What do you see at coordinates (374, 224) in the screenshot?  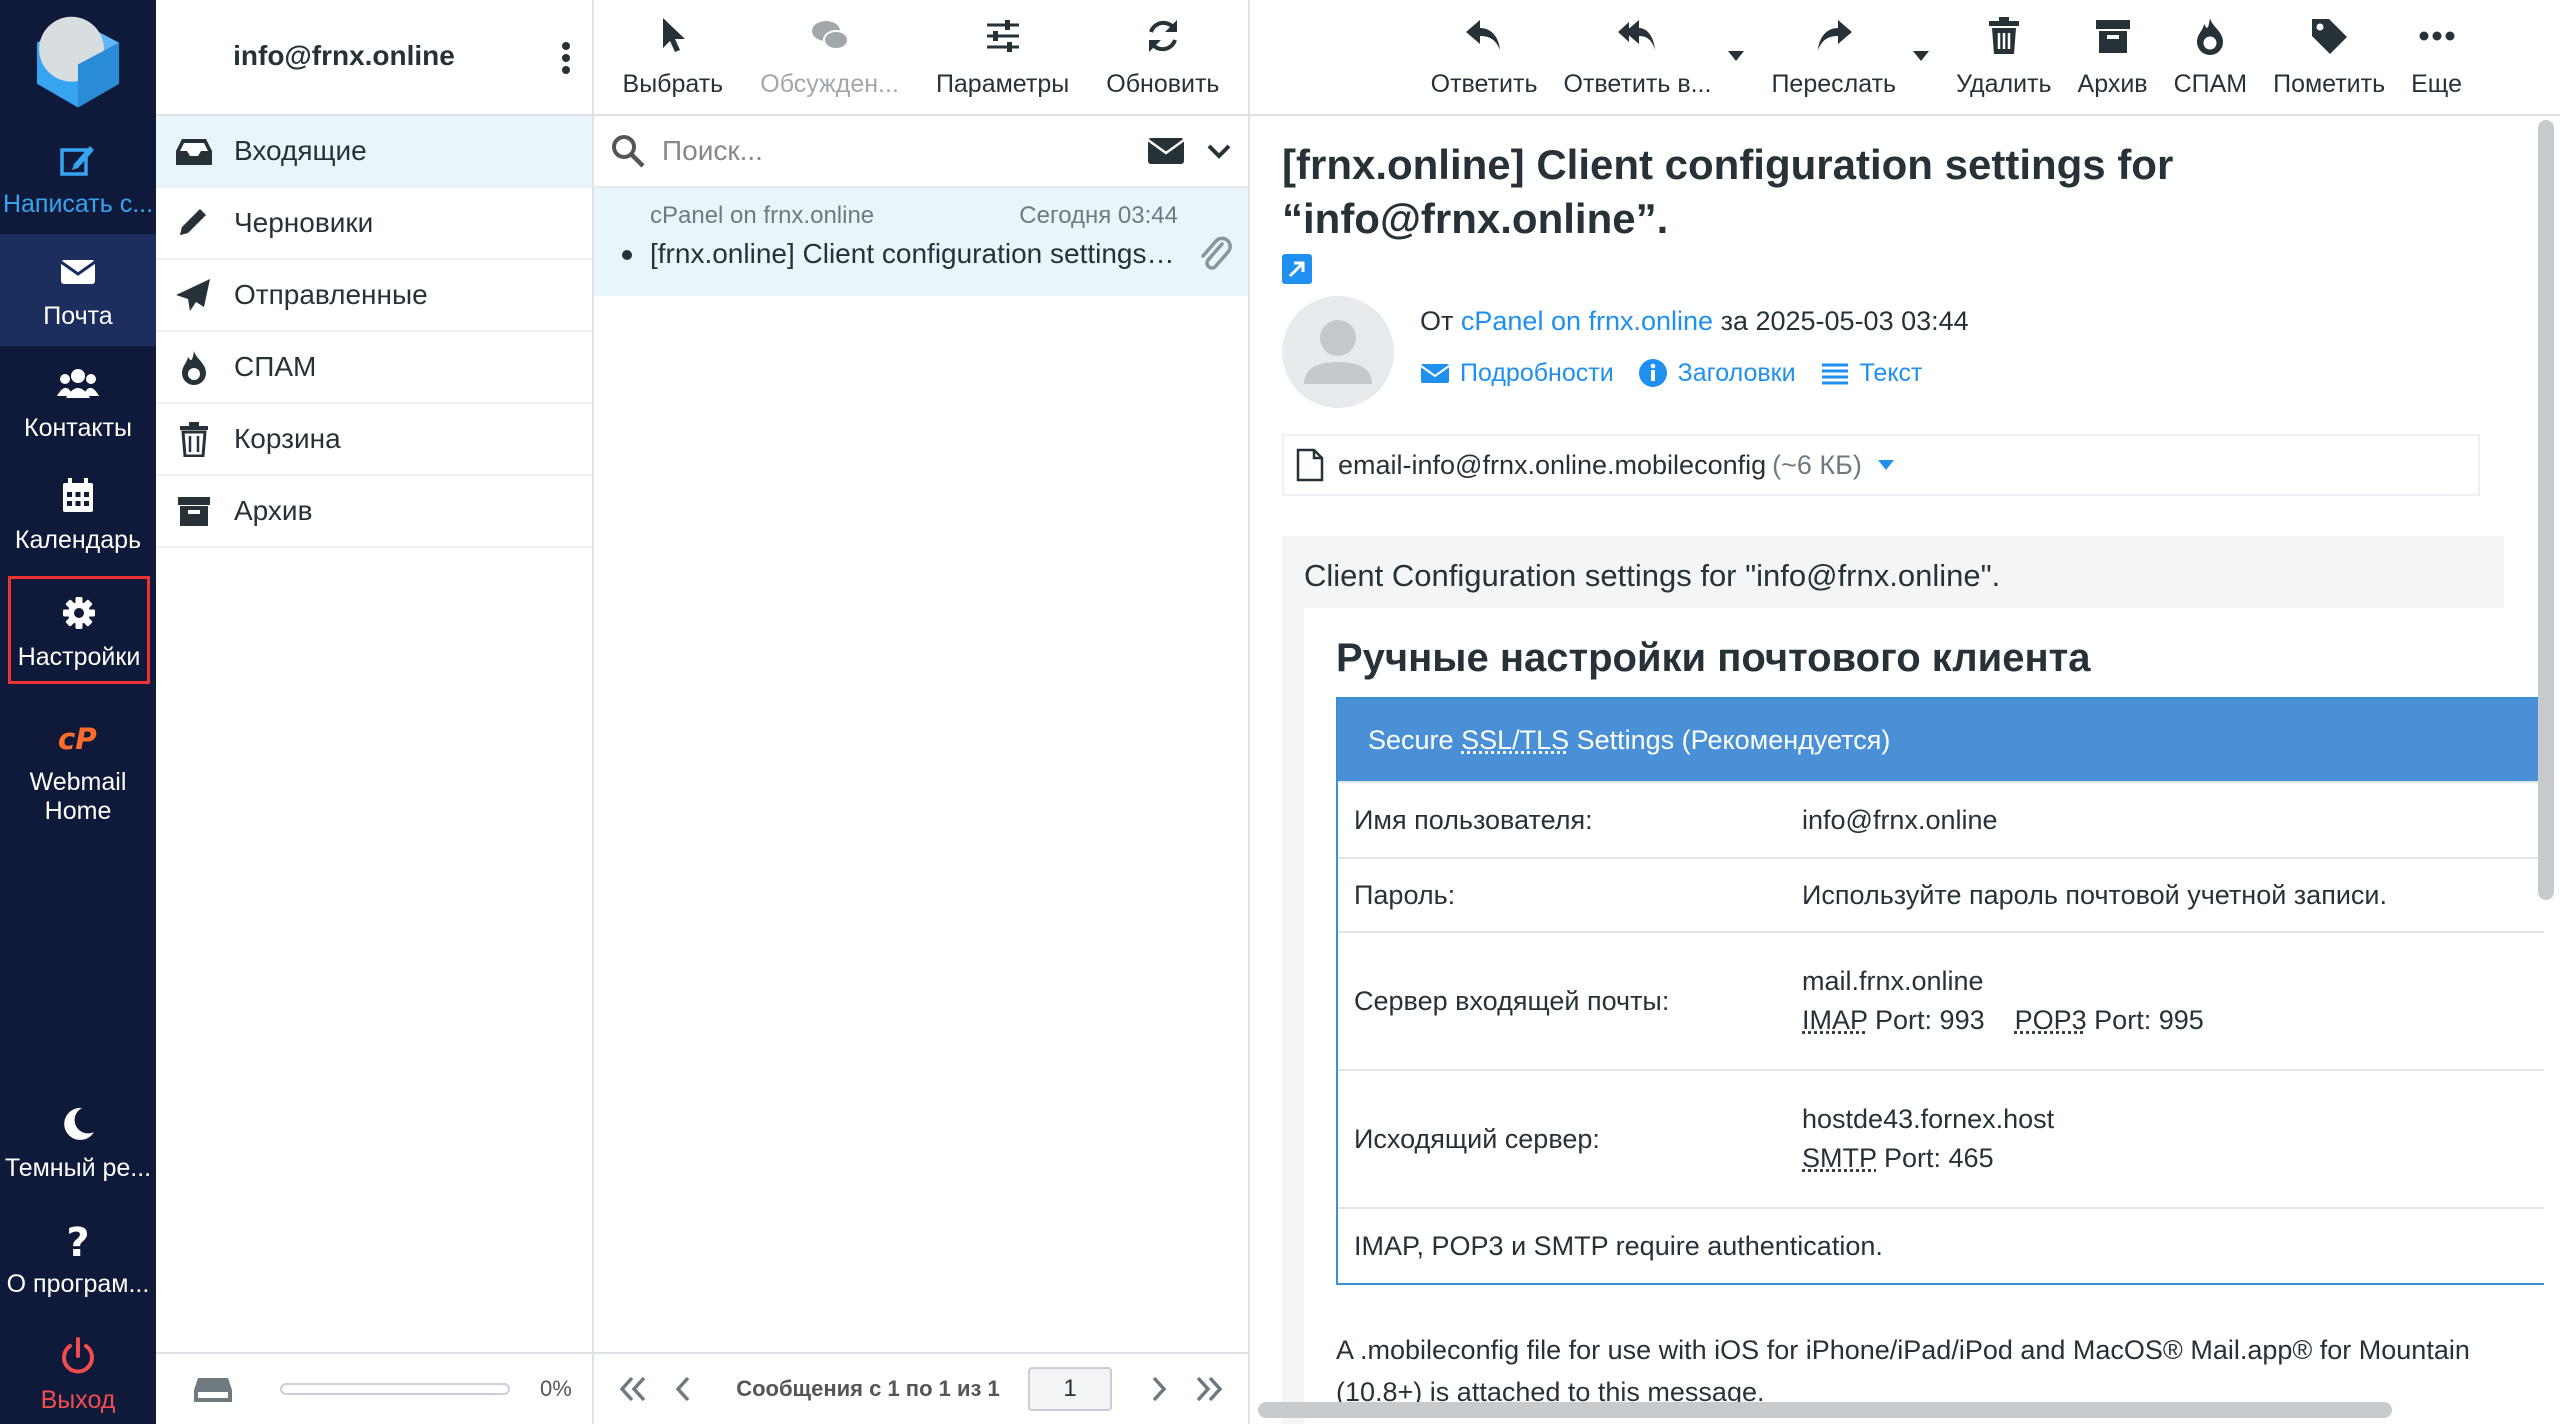 I see `folder-drafts: Черновики` at bounding box center [374, 224].